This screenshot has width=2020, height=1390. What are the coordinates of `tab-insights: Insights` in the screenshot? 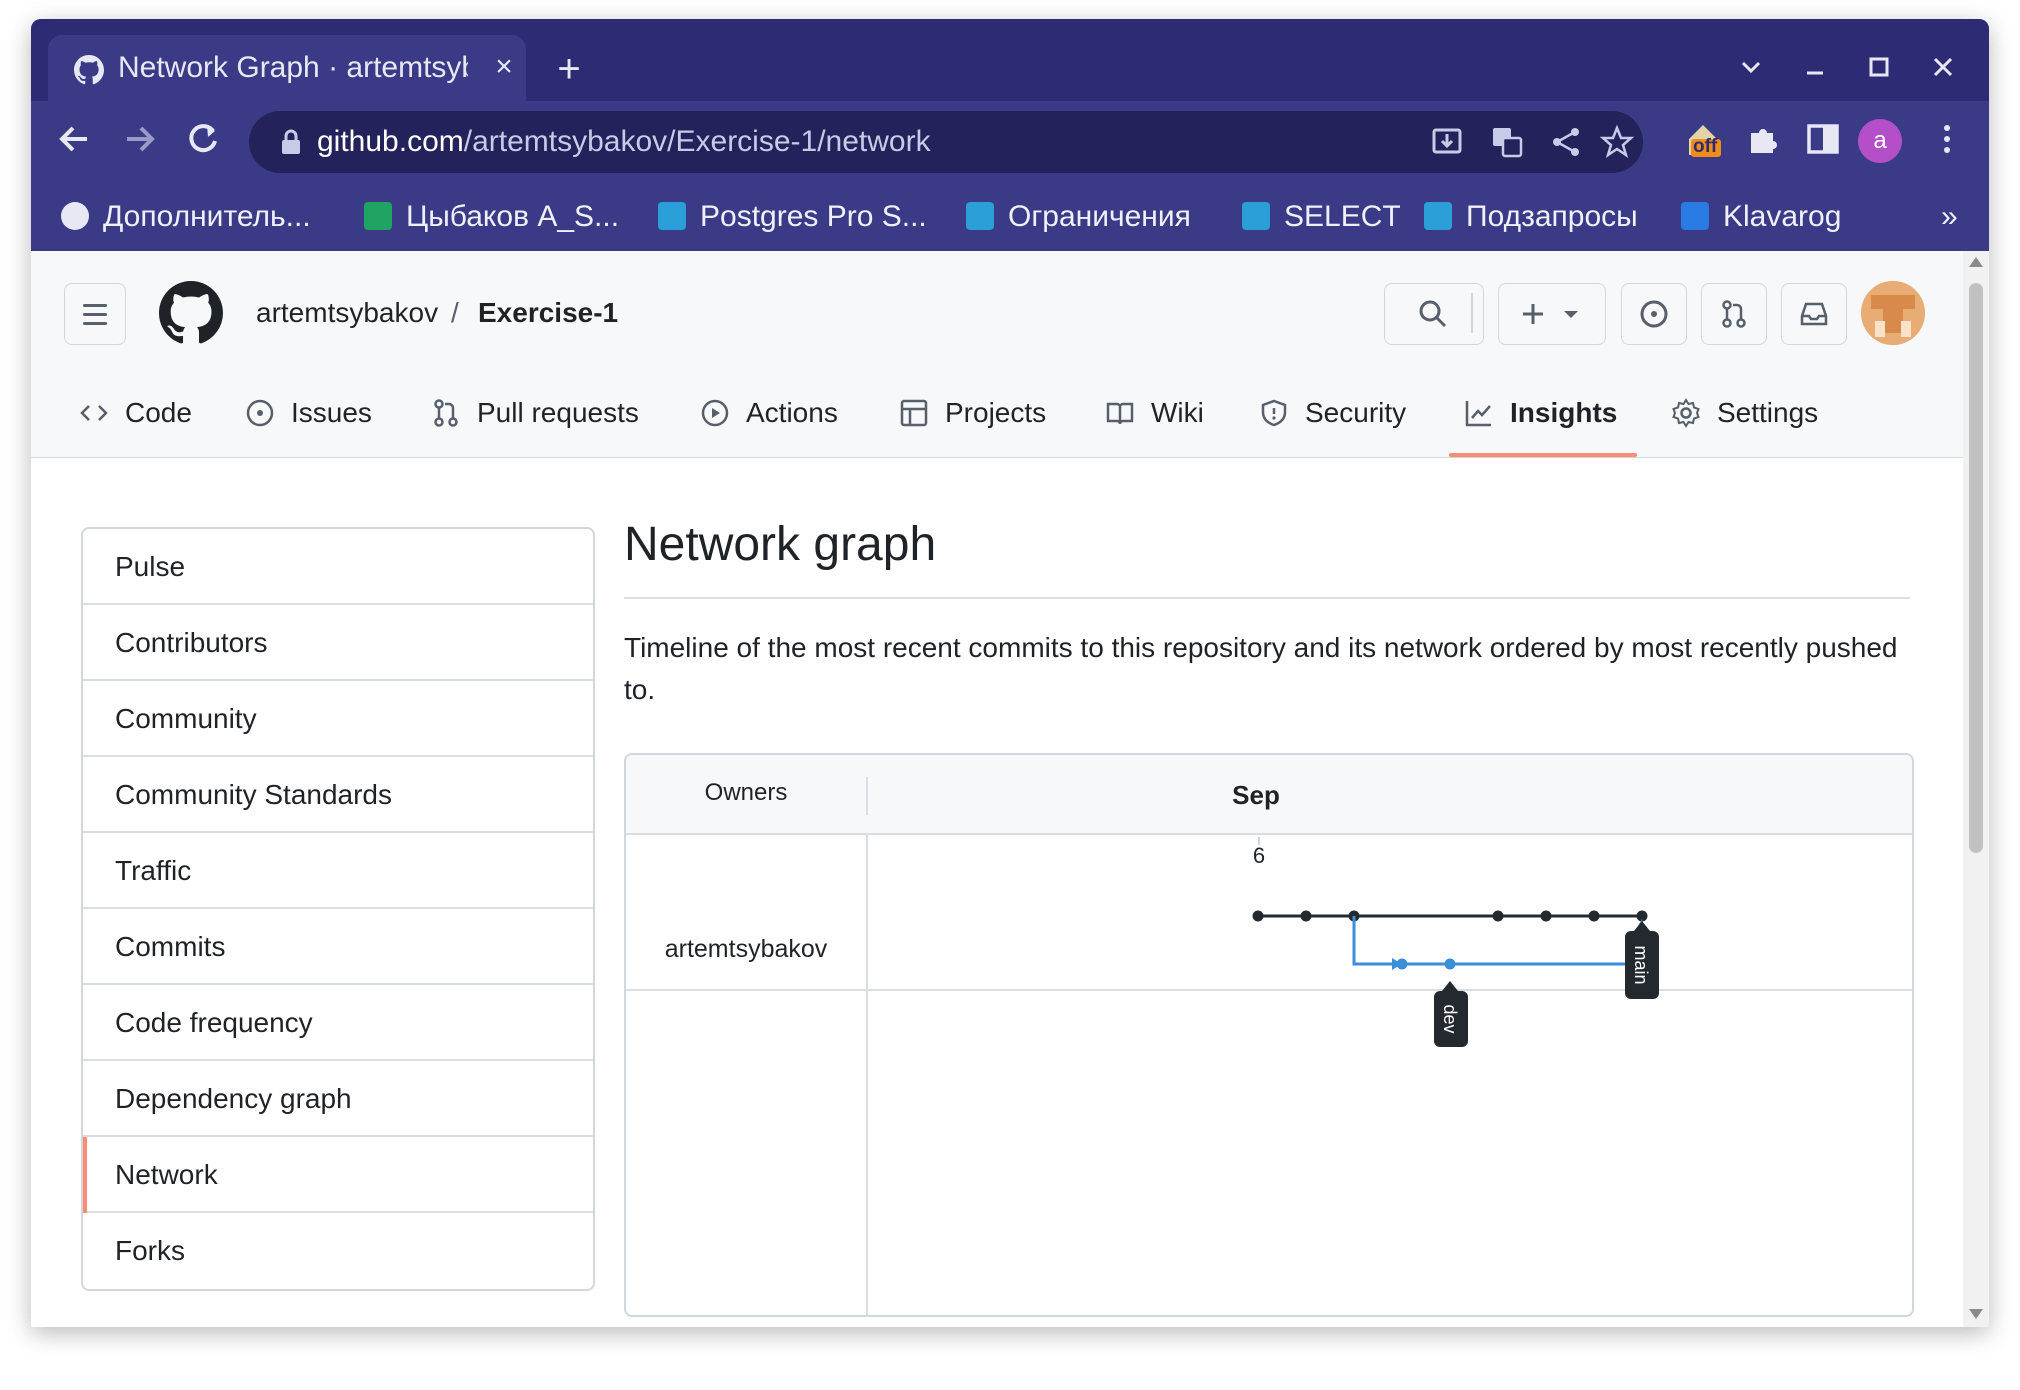 It's located at (1540, 413).